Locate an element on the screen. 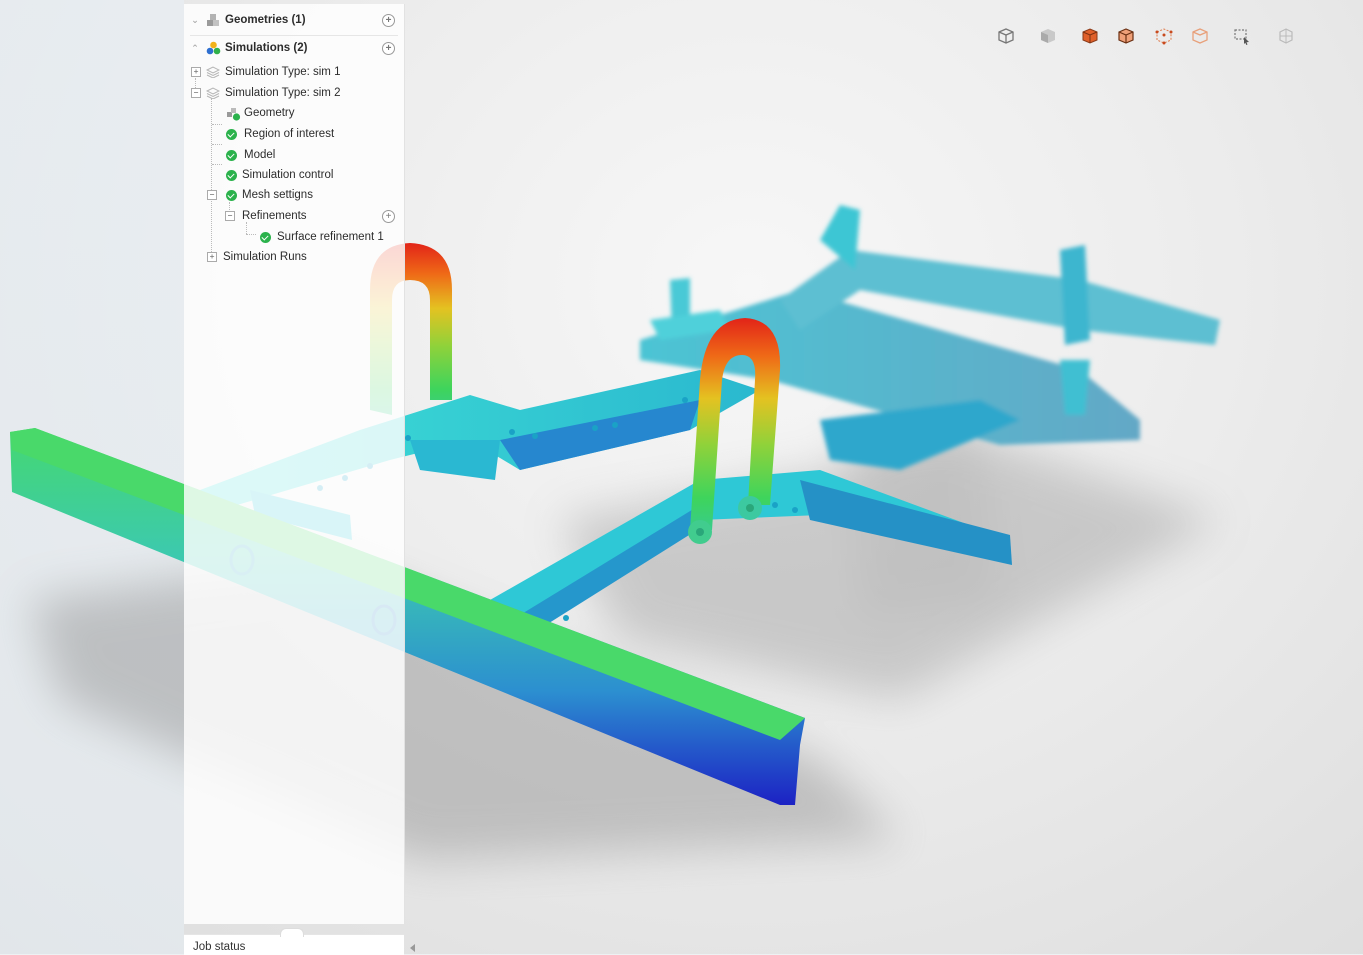 This screenshot has width=1363, height=955. tree-item-mesh-settings: − Mesh settigns is located at coordinates (294, 195).